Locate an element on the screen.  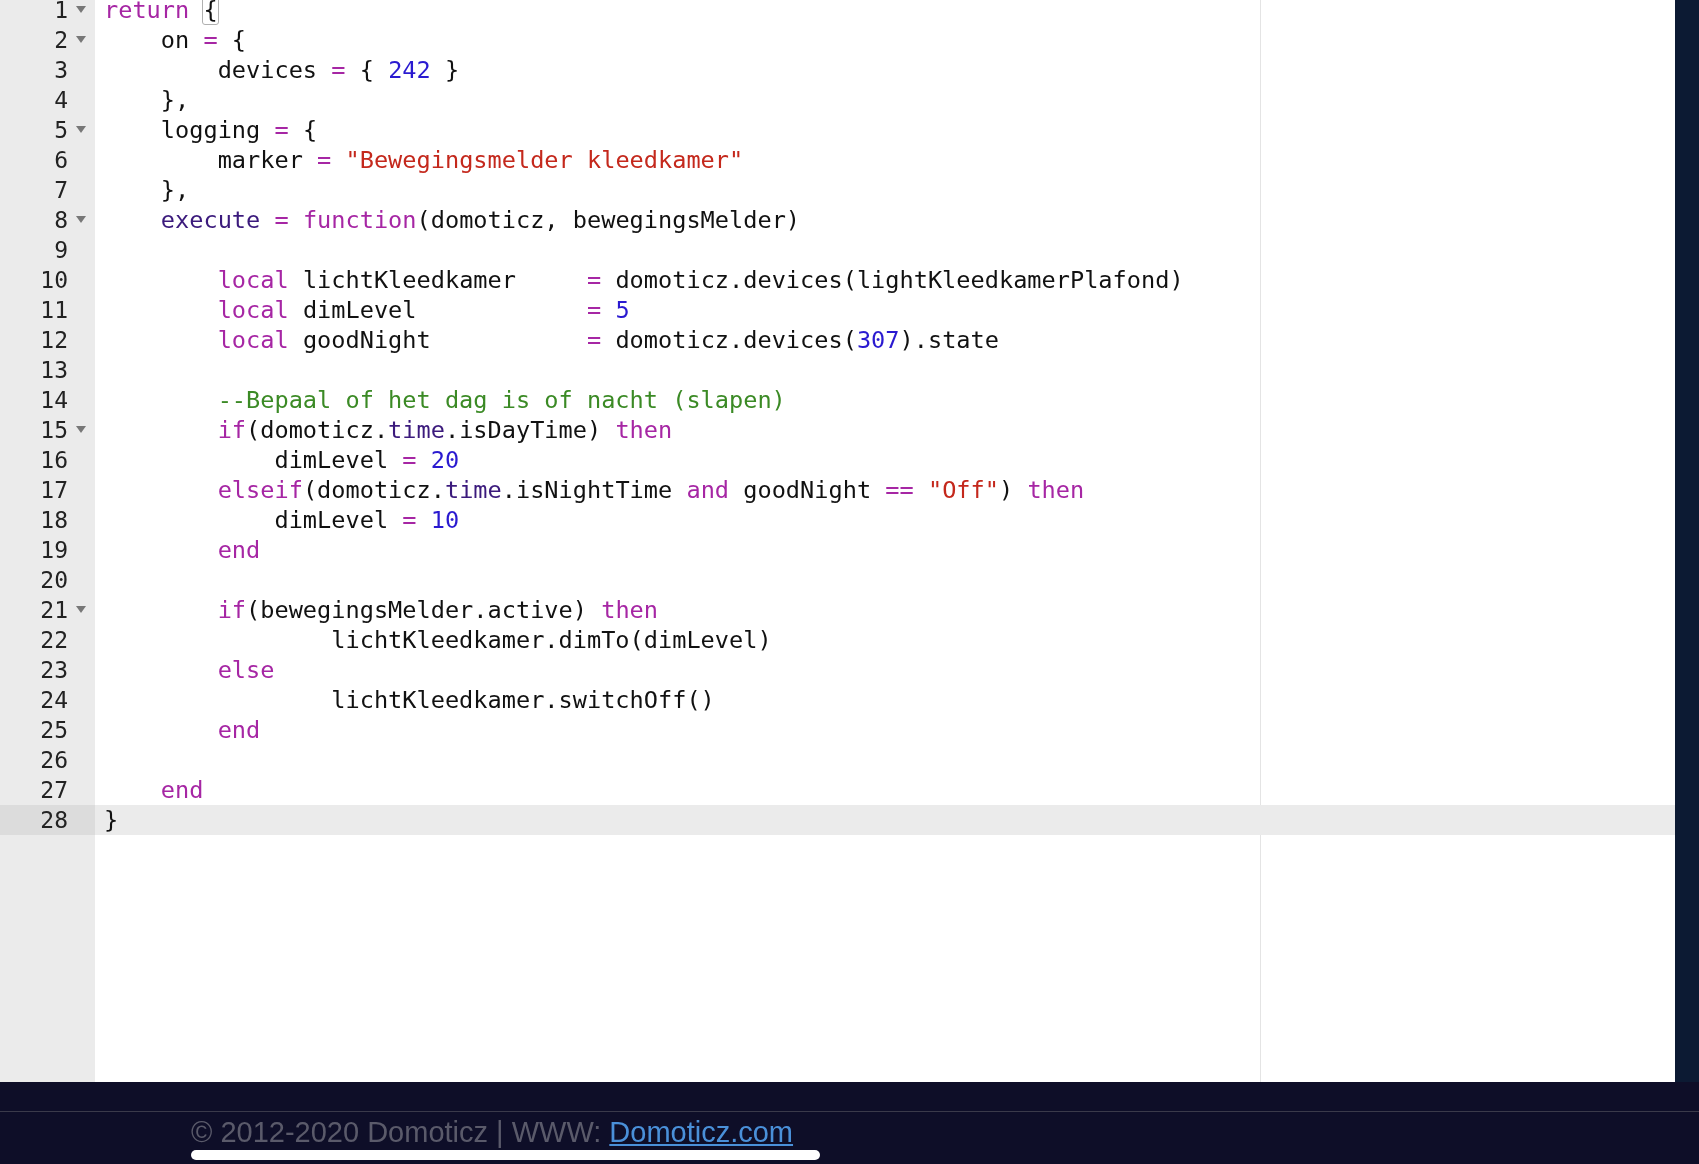
line-number: 28 is located at coordinates (54, 820).